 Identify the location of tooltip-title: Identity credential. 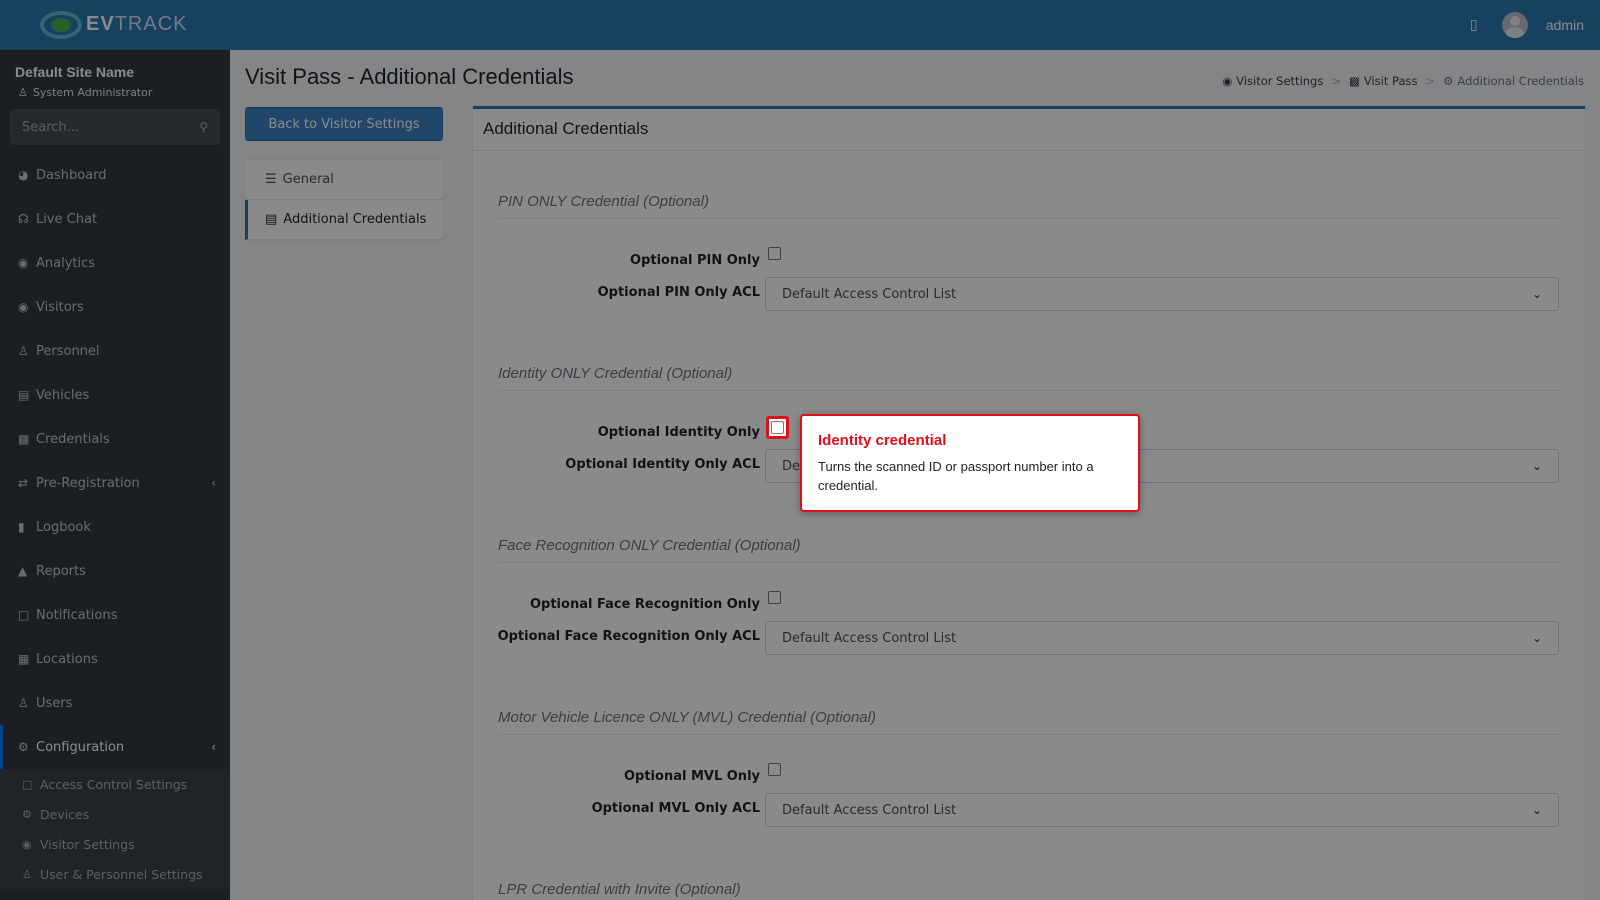
(882, 440).